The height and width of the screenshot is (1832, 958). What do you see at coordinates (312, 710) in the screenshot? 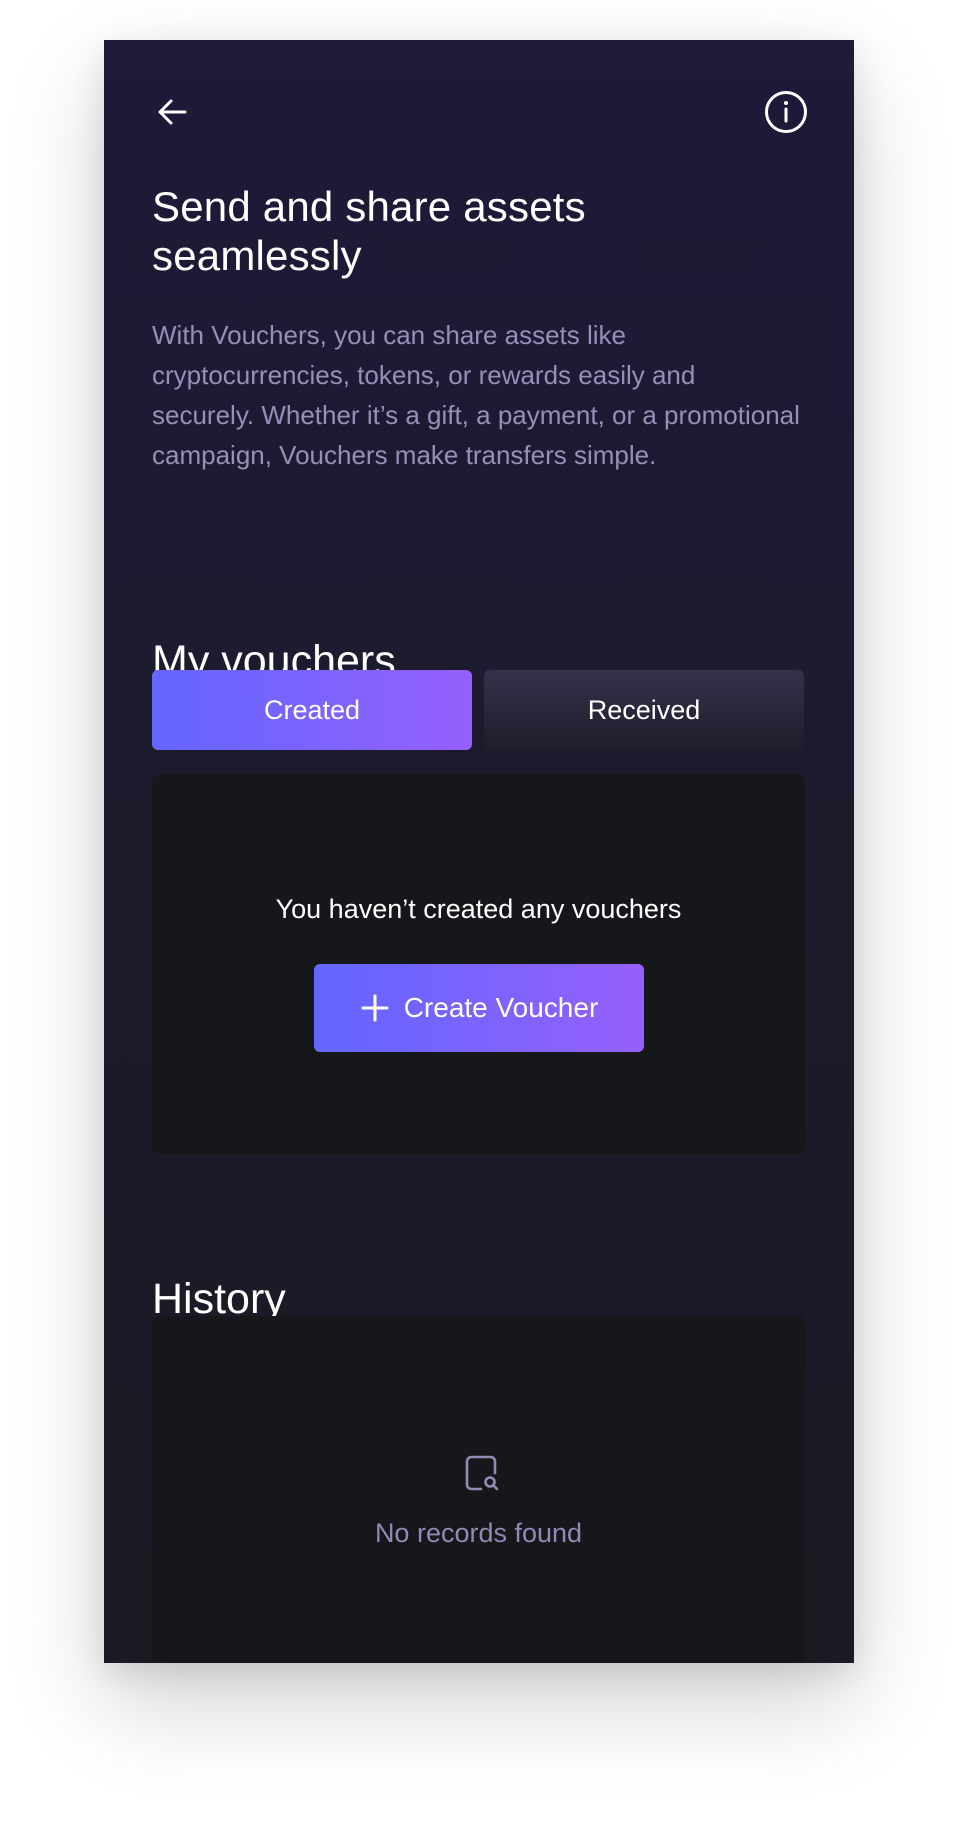
I see `tab-created: Created` at bounding box center [312, 710].